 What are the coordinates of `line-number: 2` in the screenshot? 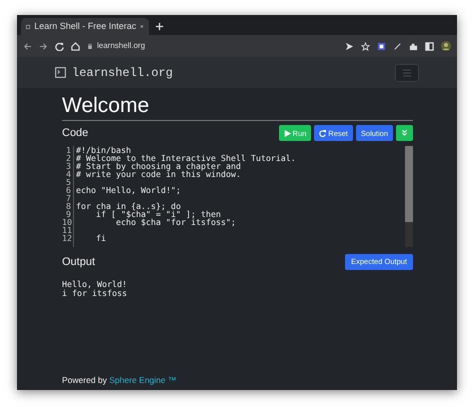 It's located at (68, 158).